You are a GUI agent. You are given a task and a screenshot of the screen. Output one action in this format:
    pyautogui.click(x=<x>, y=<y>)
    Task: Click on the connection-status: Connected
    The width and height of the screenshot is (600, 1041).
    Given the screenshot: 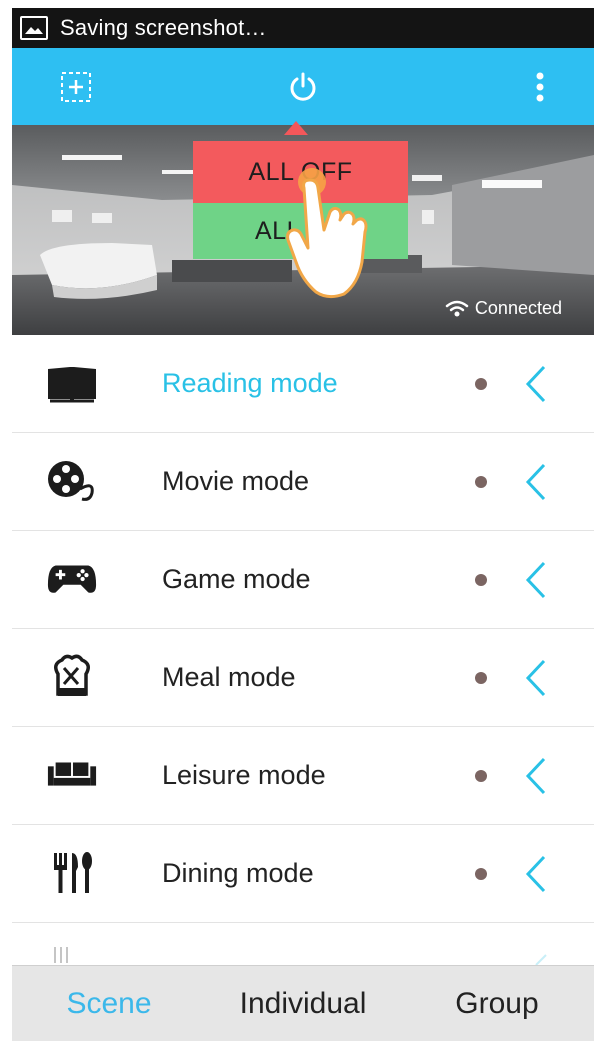 What is the action you would take?
    pyautogui.click(x=503, y=308)
    